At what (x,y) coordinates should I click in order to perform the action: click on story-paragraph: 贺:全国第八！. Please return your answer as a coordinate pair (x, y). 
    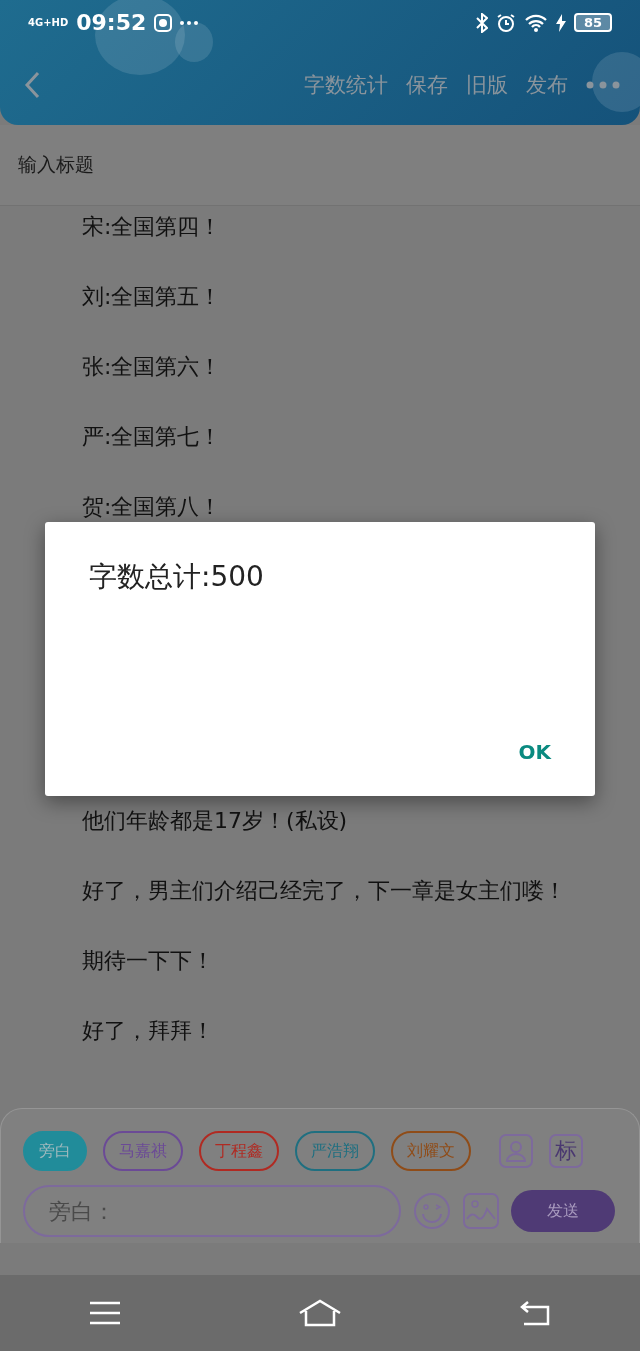
    Looking at the image, I should click on (152, 507).